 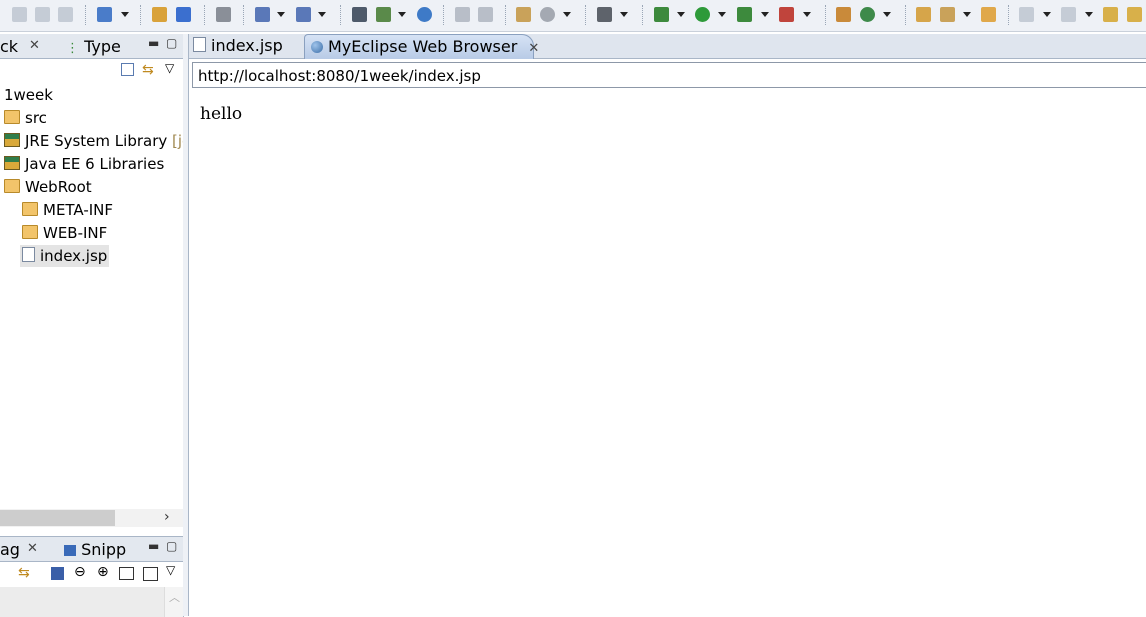 I want to click on sash, so click(x=185, y=325).